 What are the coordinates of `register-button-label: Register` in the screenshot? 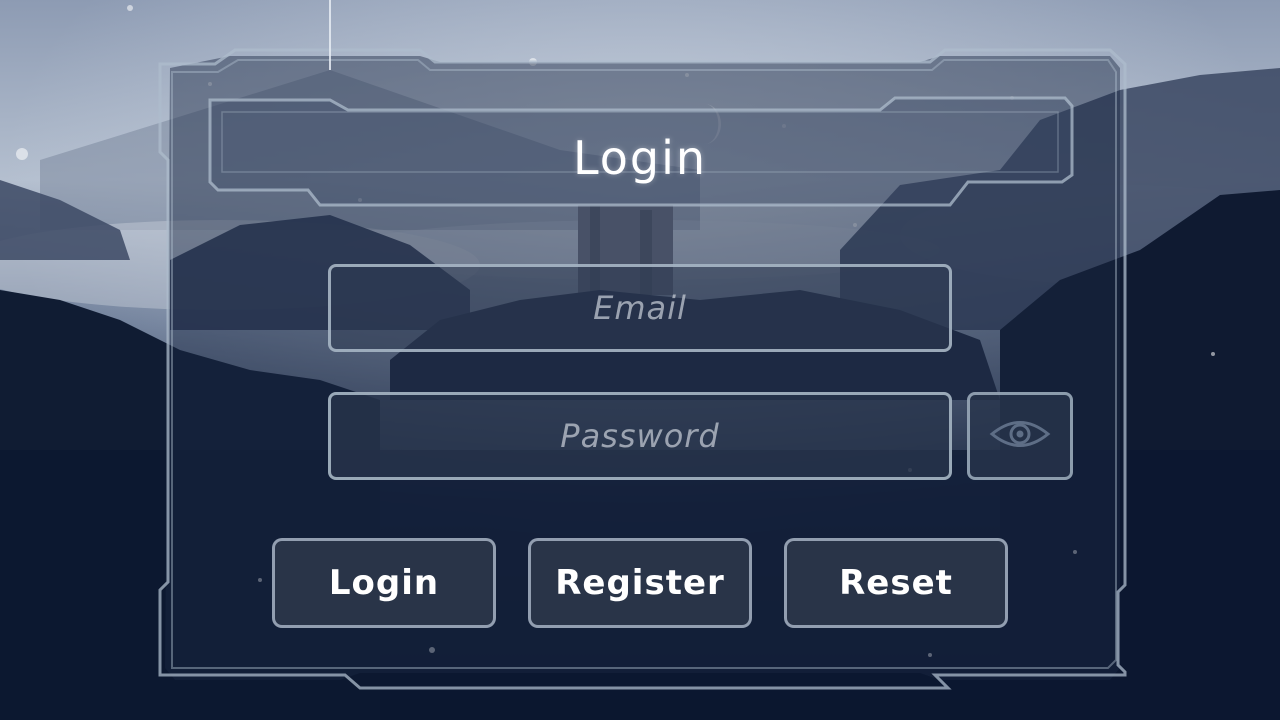 It's located at (640, 583).